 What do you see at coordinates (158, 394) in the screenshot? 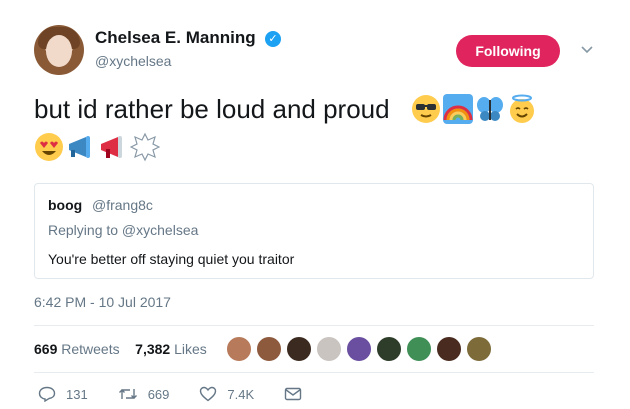
I see `retweet-count: 669` at bounding box center [158, 394].